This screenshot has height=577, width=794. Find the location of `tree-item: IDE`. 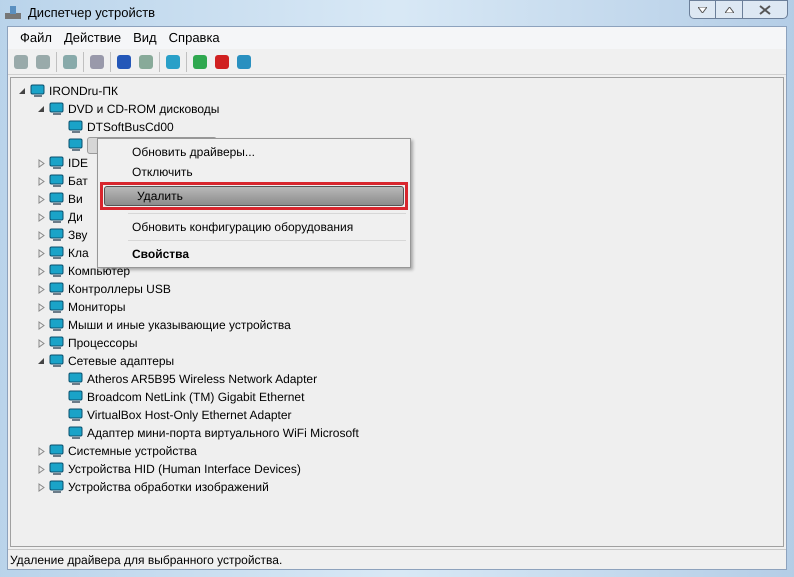

tree-item: IDE is located at coordinates (78, 163).